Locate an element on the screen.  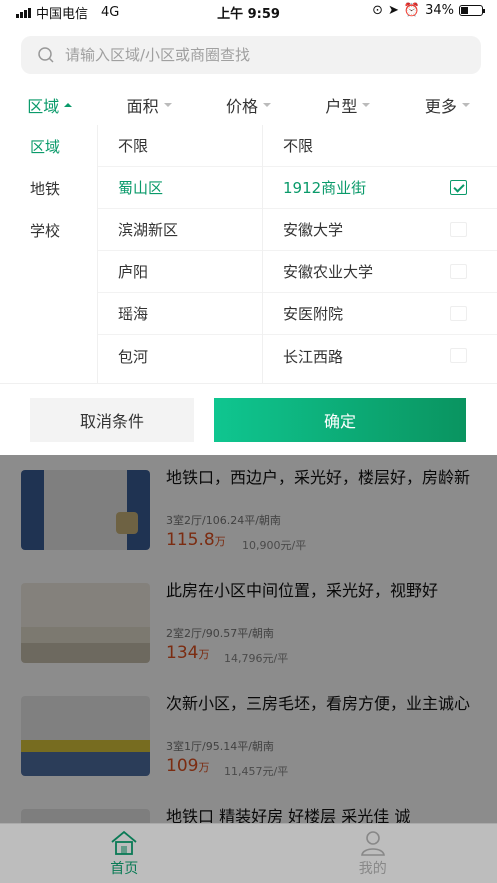
status-right: ⊙ ➤ ⏰ 34% is located at coordinates (428, 10).